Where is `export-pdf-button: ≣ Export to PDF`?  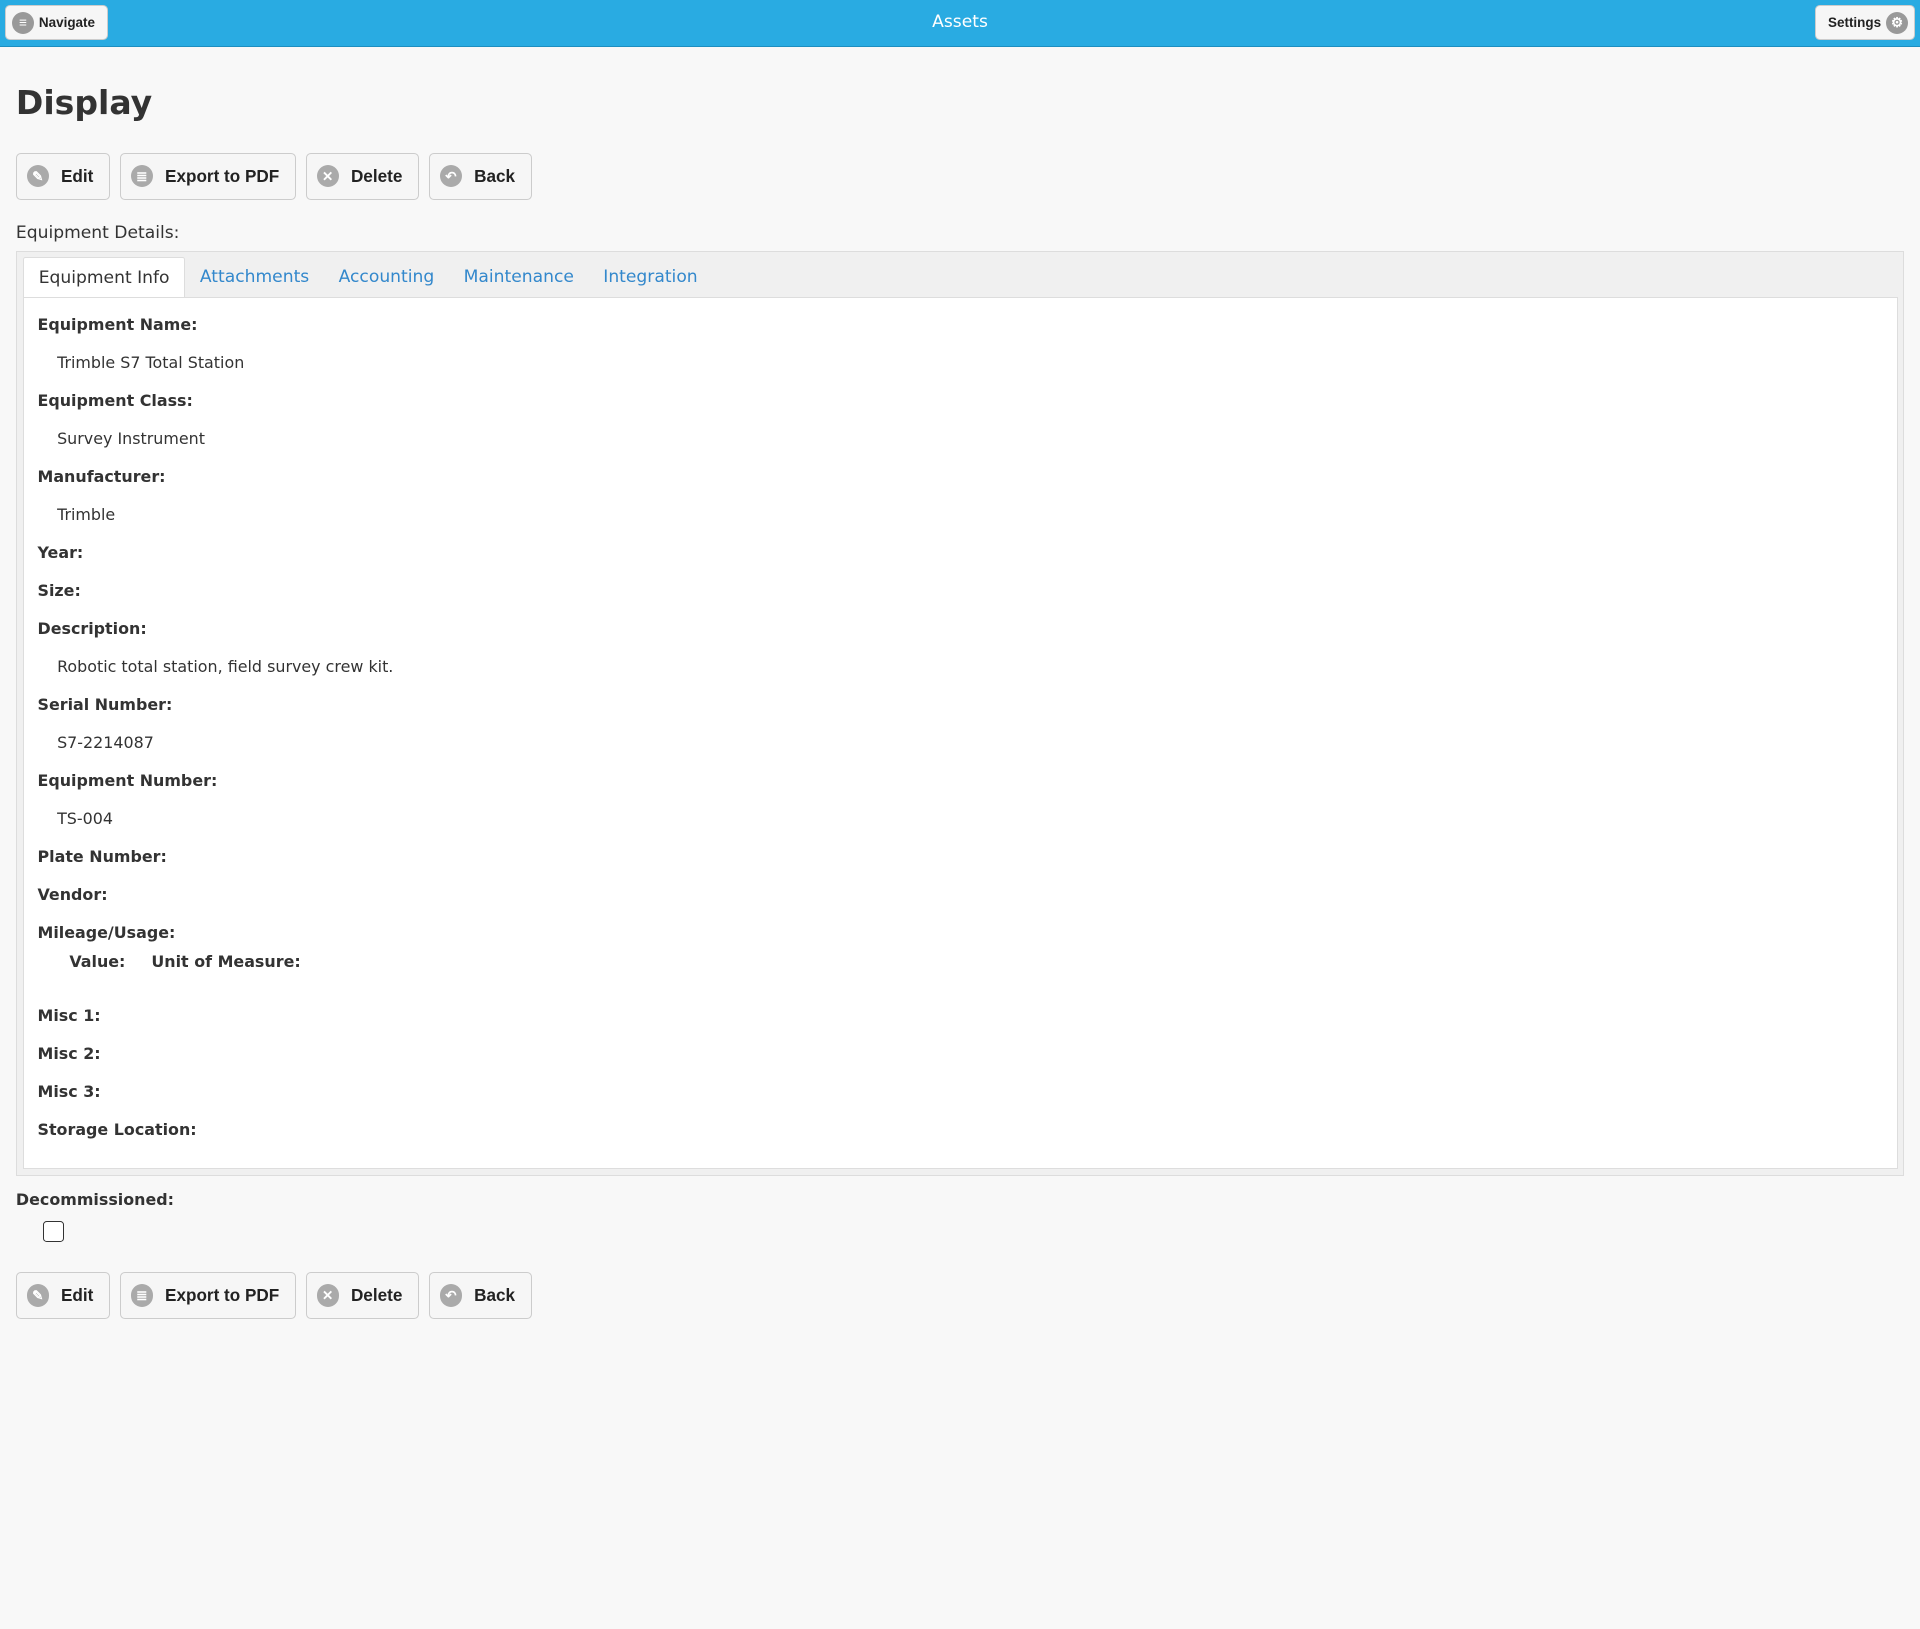 export-pdf-button: ≣ Export to PDF is located at coordinates (208, 176).